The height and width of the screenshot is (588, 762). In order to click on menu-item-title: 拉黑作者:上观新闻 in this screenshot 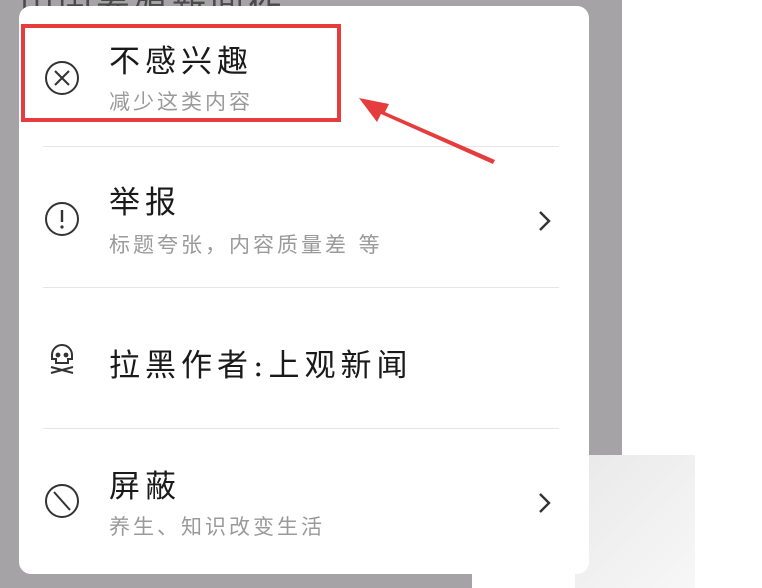, I will do `click(261, 366)`.